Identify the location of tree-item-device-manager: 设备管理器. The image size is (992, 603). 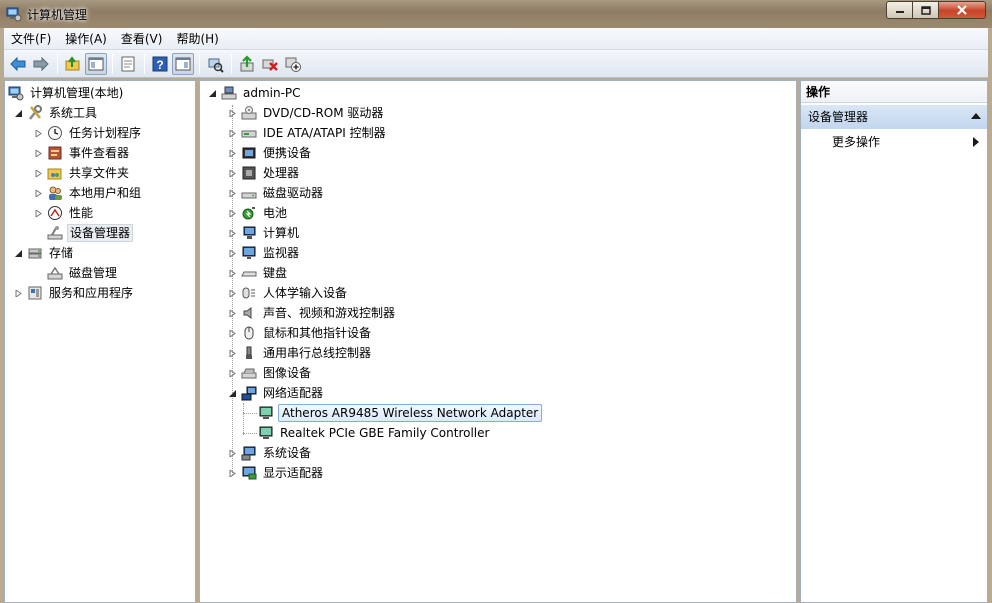
(90, 233).